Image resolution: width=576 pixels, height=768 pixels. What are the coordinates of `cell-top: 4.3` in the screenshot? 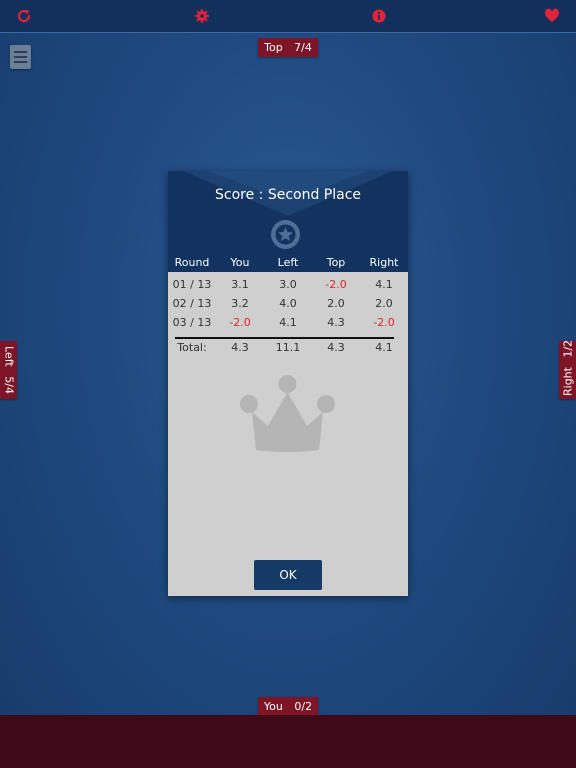 It's located at (336, 322).